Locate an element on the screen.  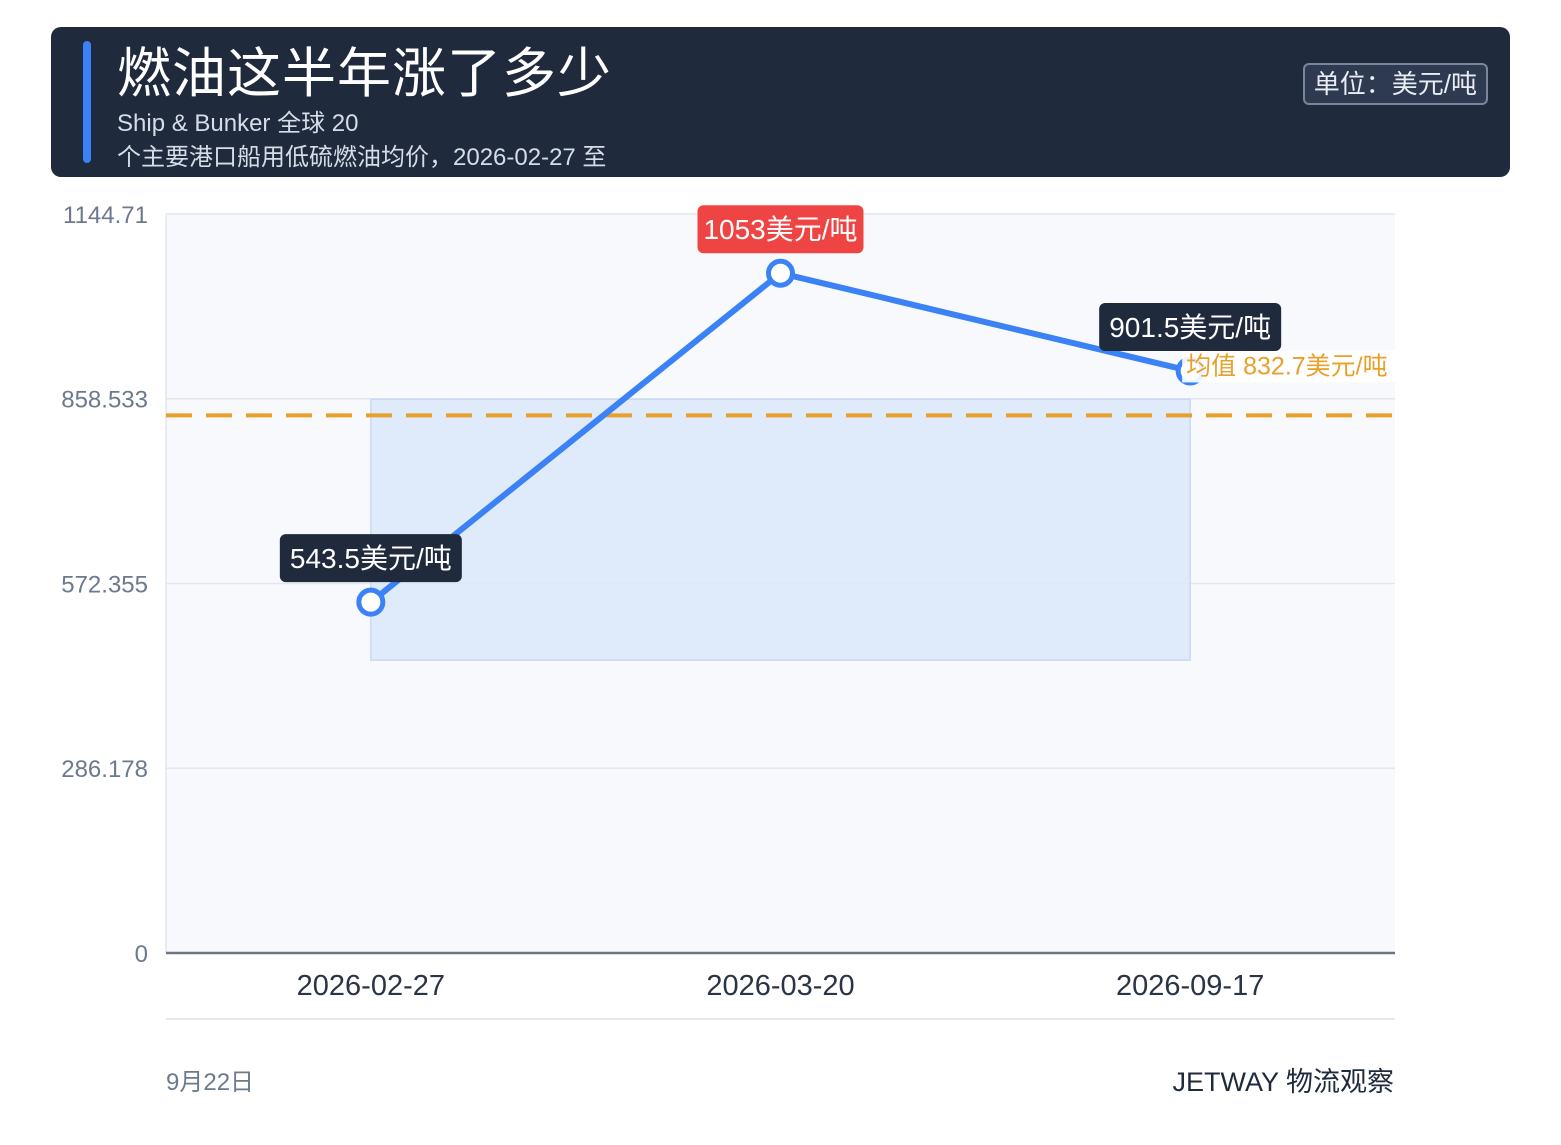
y-tick-label: 0 is located at coordinates (141, 954).